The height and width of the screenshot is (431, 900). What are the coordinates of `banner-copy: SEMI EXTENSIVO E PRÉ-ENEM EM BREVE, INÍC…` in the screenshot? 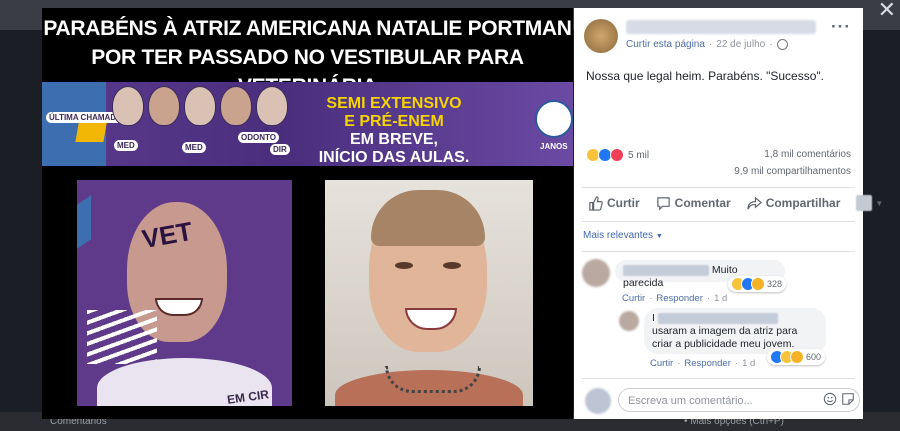 It's located at (394, 130).